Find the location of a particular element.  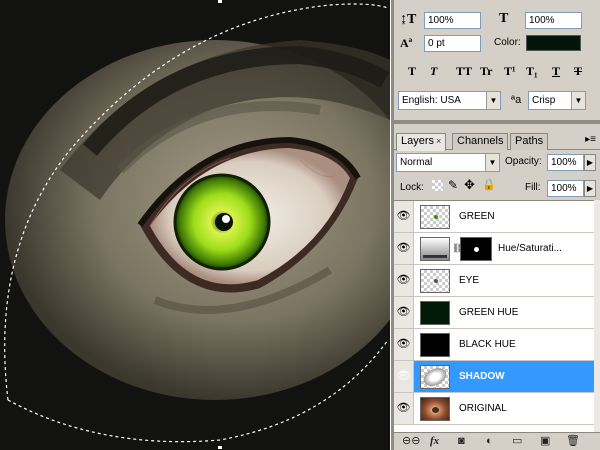

horizontal-scale-field: 100% is located at coordinates (553, 20).